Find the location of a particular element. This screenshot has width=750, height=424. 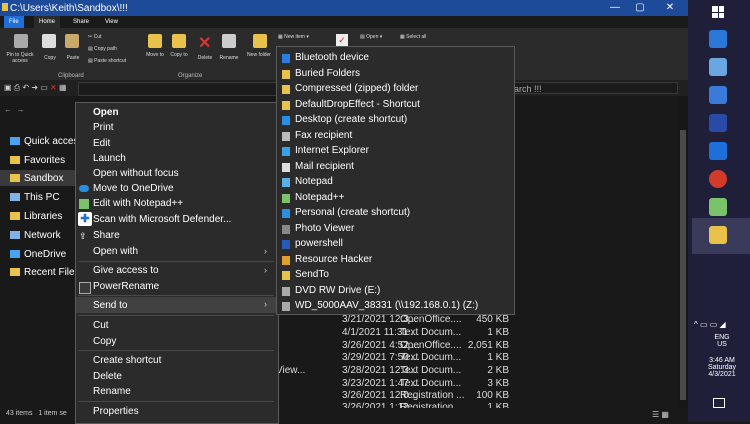

notepad-icon is located at coordinates (286, 182).